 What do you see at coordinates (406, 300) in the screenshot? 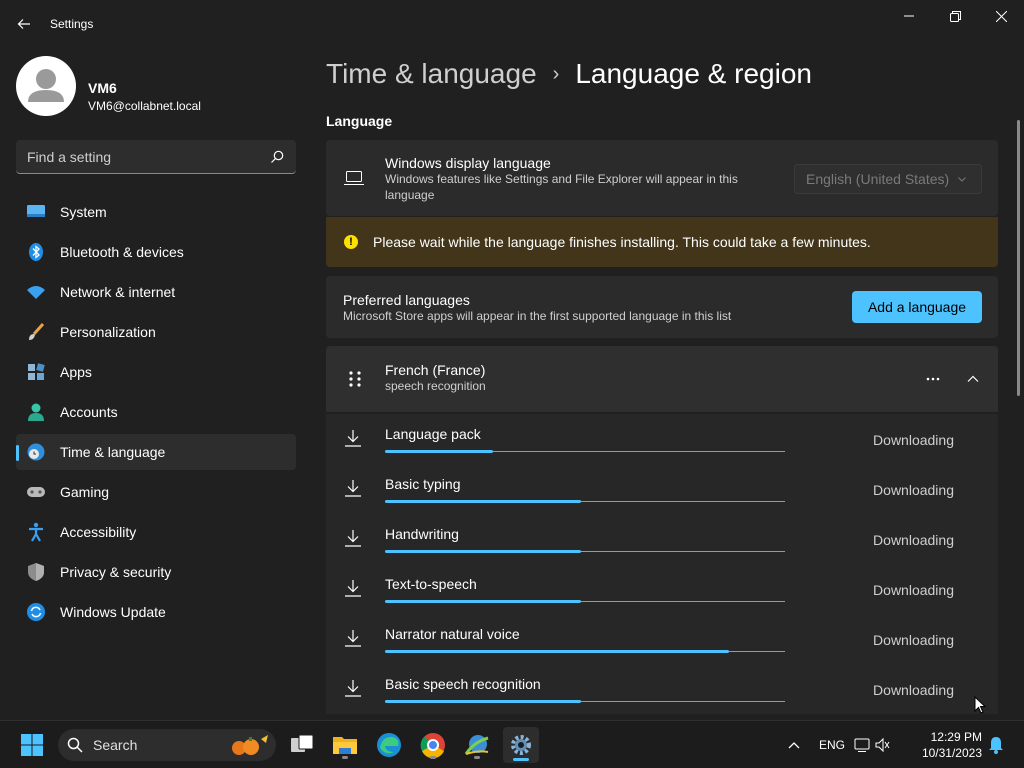
I see `preferred-languages-title: Preferred languages` at bounding box center [406, 300].